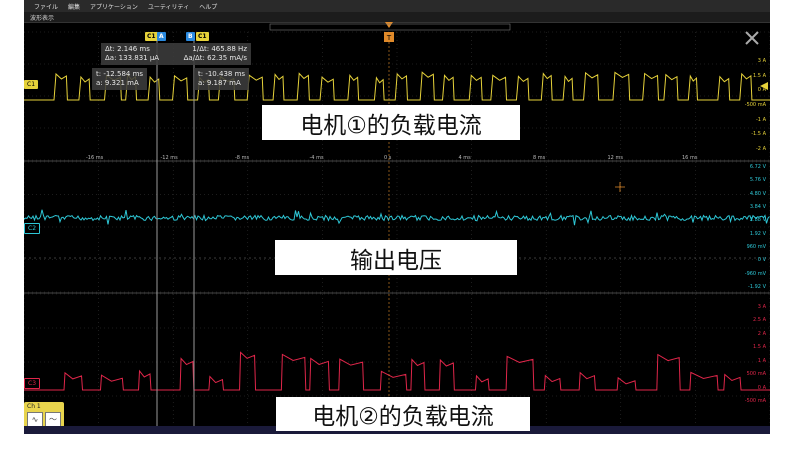 The image size is (796, 450). Describe the element at coordinates (756, 374) in the screenshot. I see `scale-label: 500 mA` at that location.